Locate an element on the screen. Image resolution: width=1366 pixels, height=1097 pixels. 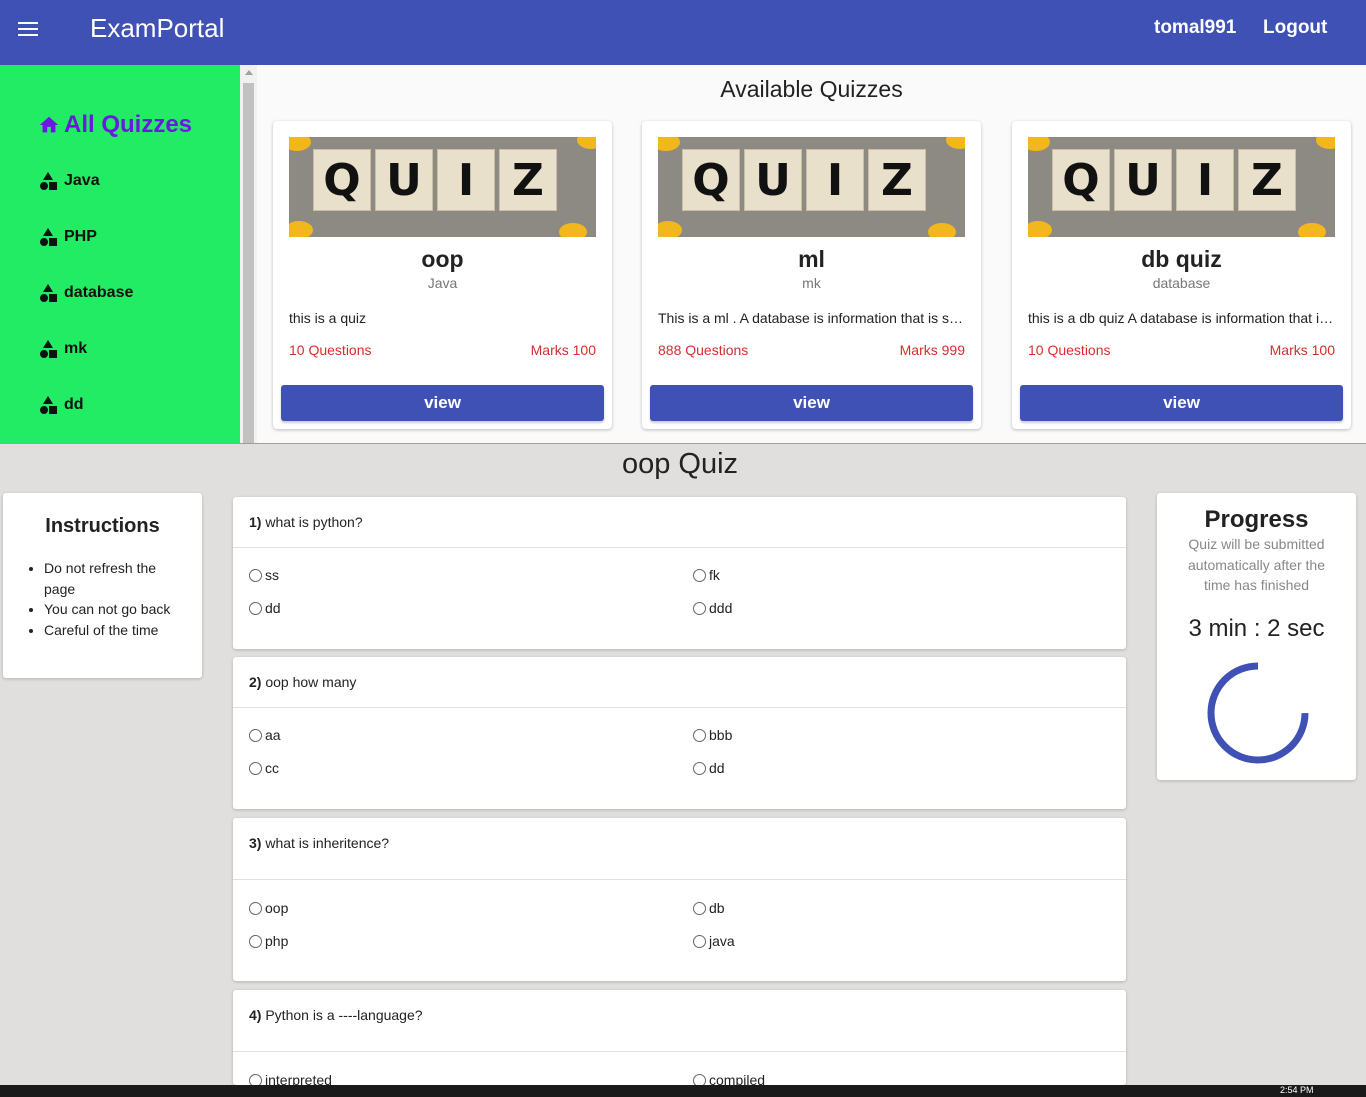
answer-option: cc is located at coordinates (264, 768).